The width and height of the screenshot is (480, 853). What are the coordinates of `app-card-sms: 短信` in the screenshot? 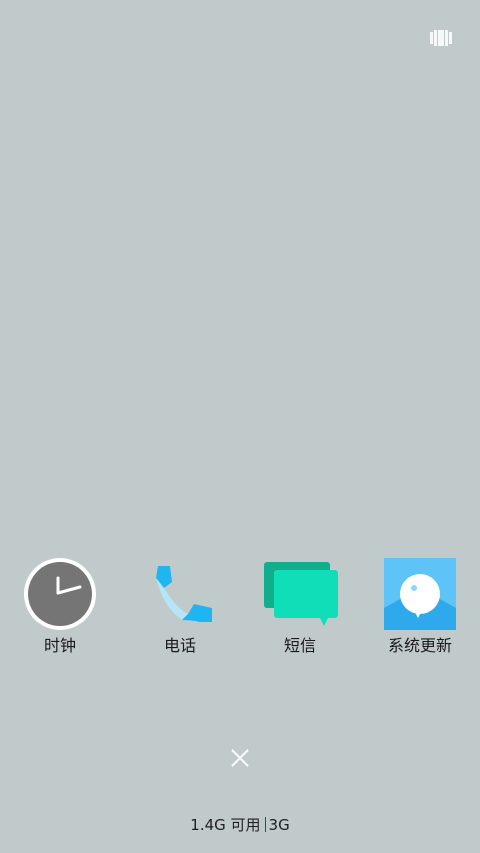 It's located at (300, 611).